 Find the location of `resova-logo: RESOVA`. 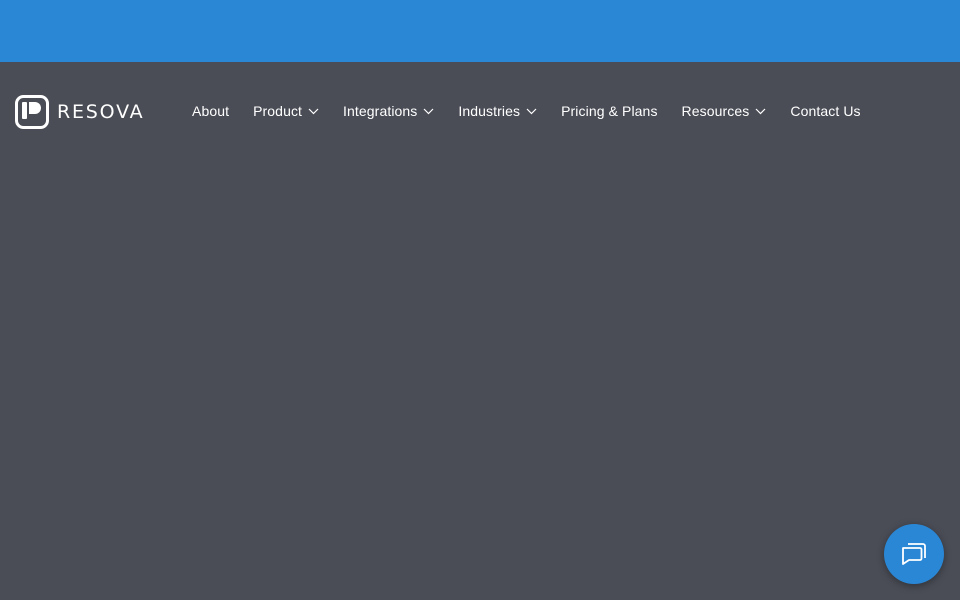

resova-logo: RESOVA is located at coordinates (79, 112).